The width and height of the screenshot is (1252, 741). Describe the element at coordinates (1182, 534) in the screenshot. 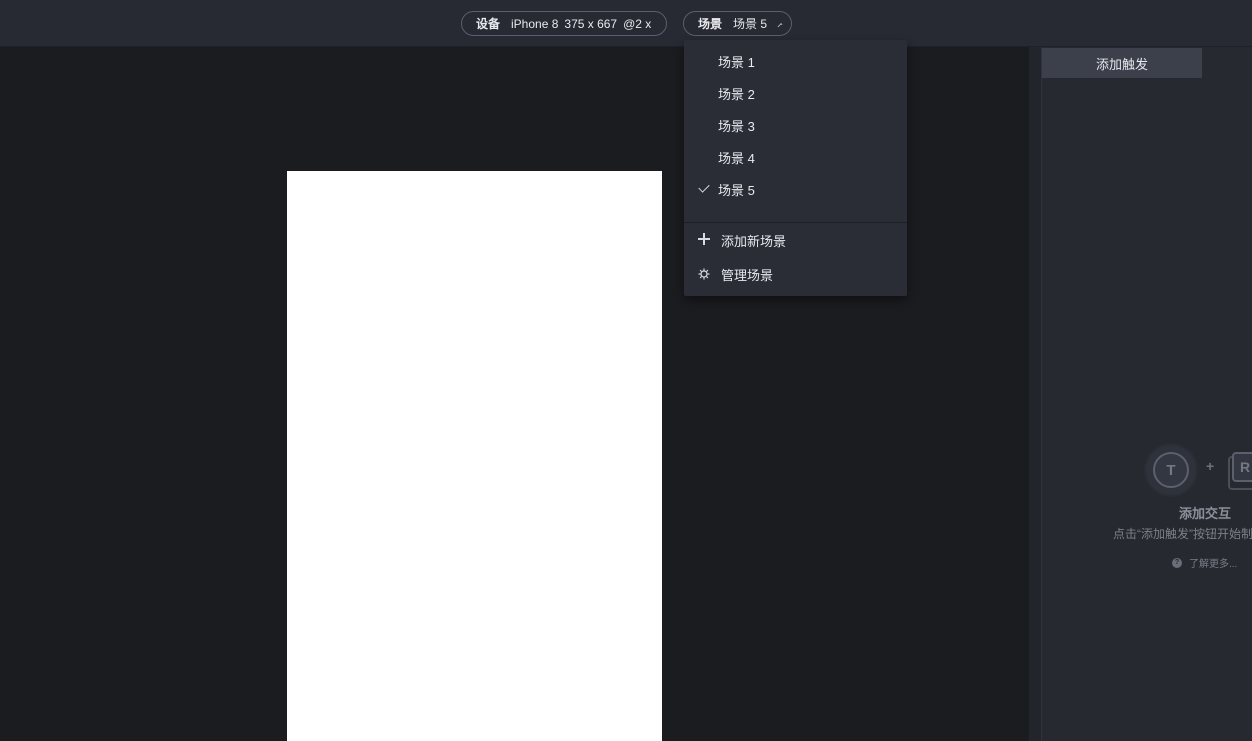

I see `empty-state-description: 点击“添加触发”按钮开始制作` at that location.